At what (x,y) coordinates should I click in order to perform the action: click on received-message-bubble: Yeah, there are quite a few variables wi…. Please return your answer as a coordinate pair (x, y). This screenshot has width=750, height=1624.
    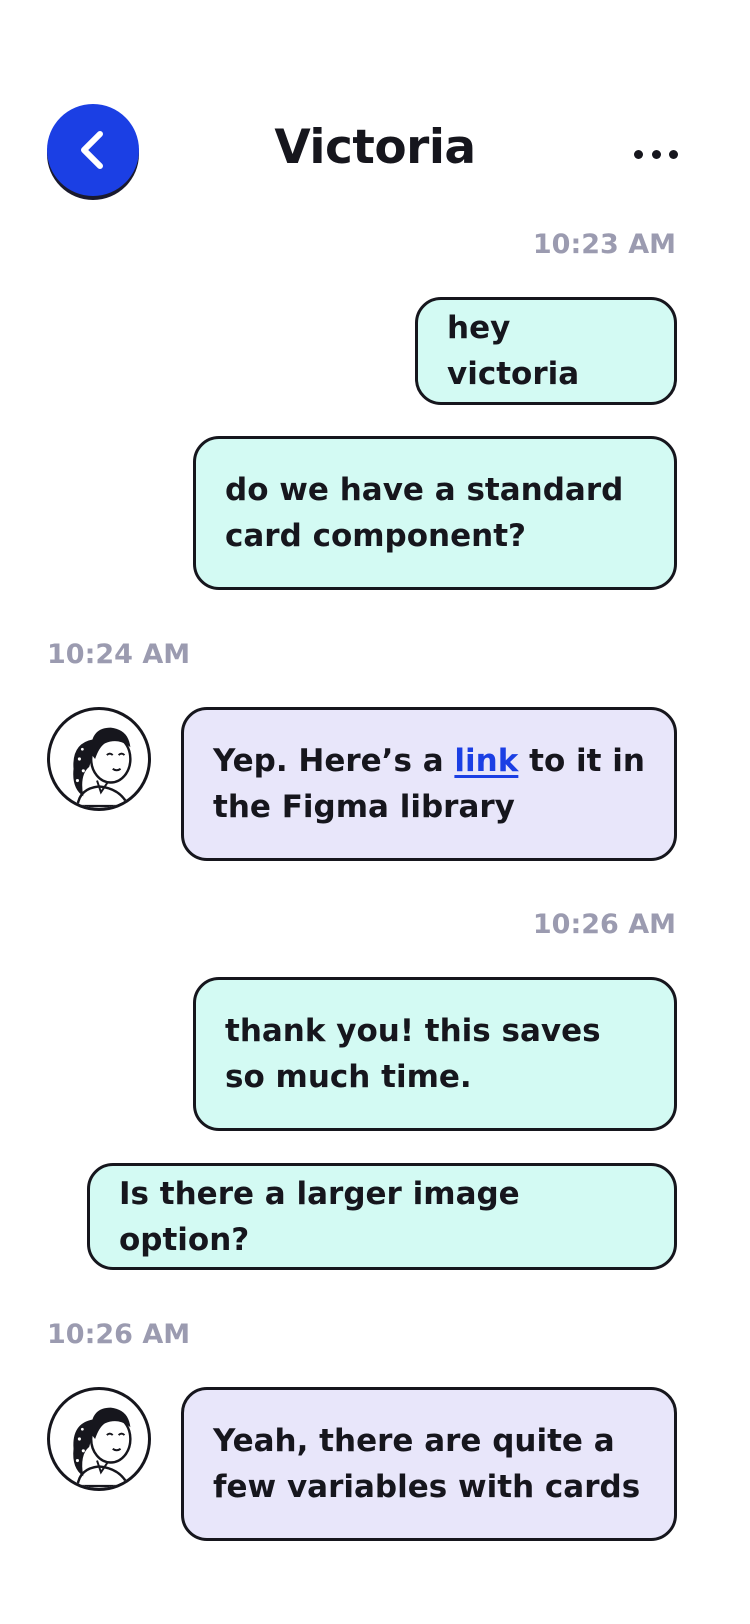
    Looking at the image, I should click on (429, 1464).